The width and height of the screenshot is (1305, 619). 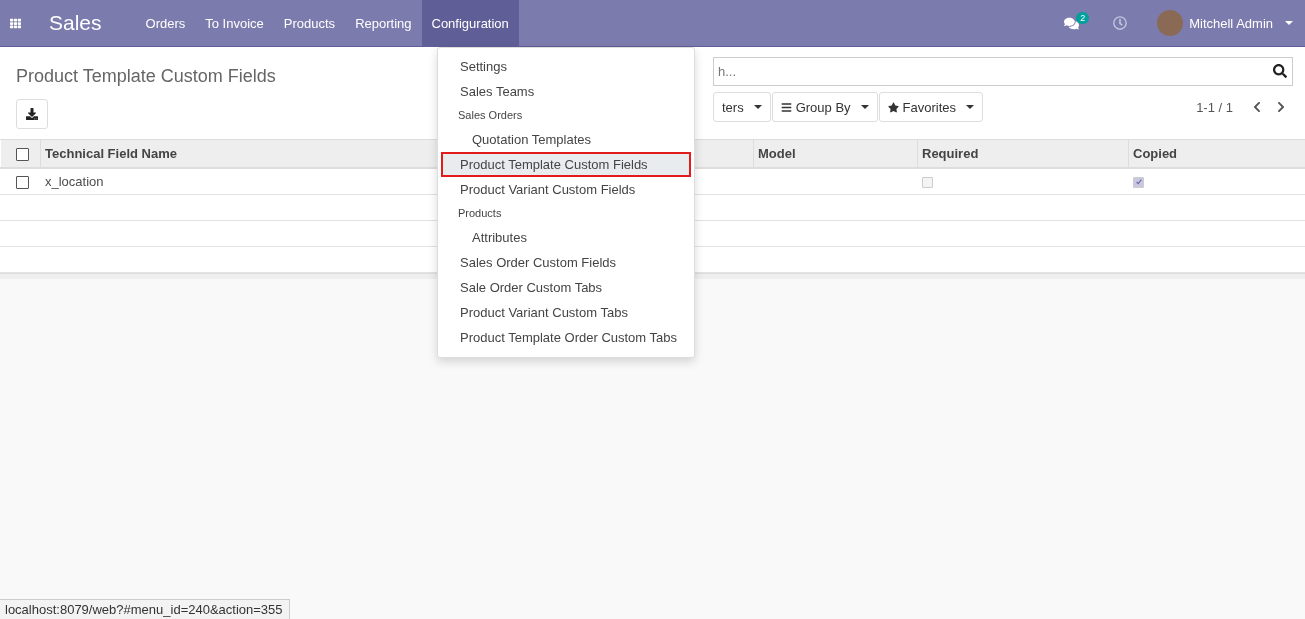 What do you see at coordinates (1023, 154) in the screenshot?
I see `column-header: Required` at bounding box center [1023, 154].